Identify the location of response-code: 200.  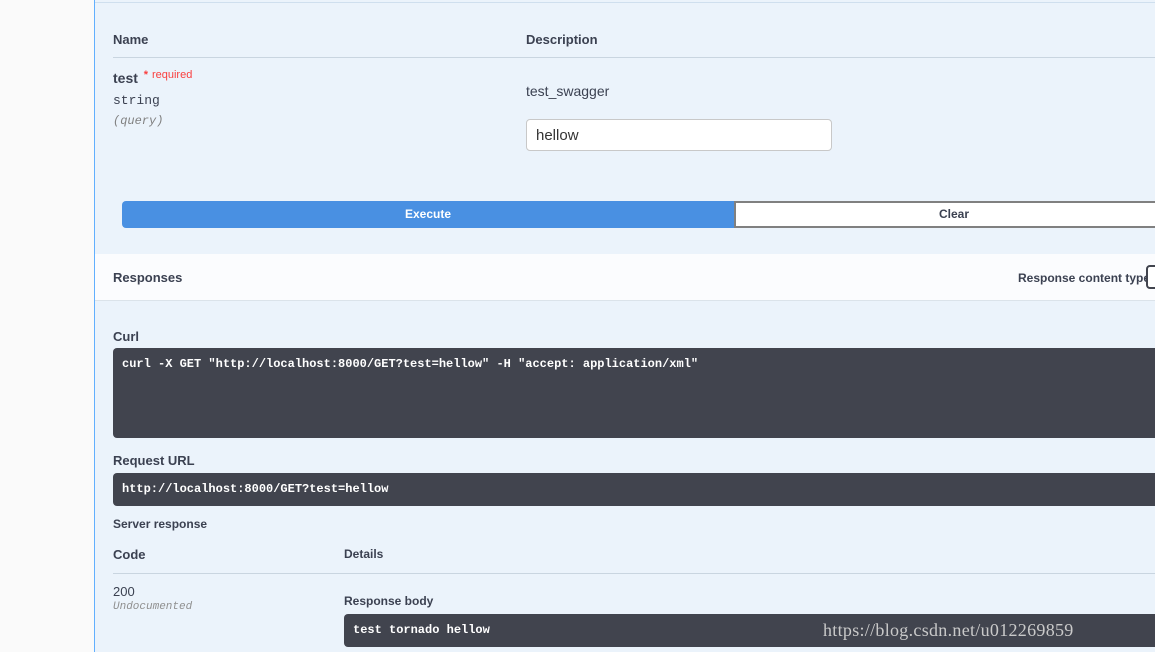
(124, 591).